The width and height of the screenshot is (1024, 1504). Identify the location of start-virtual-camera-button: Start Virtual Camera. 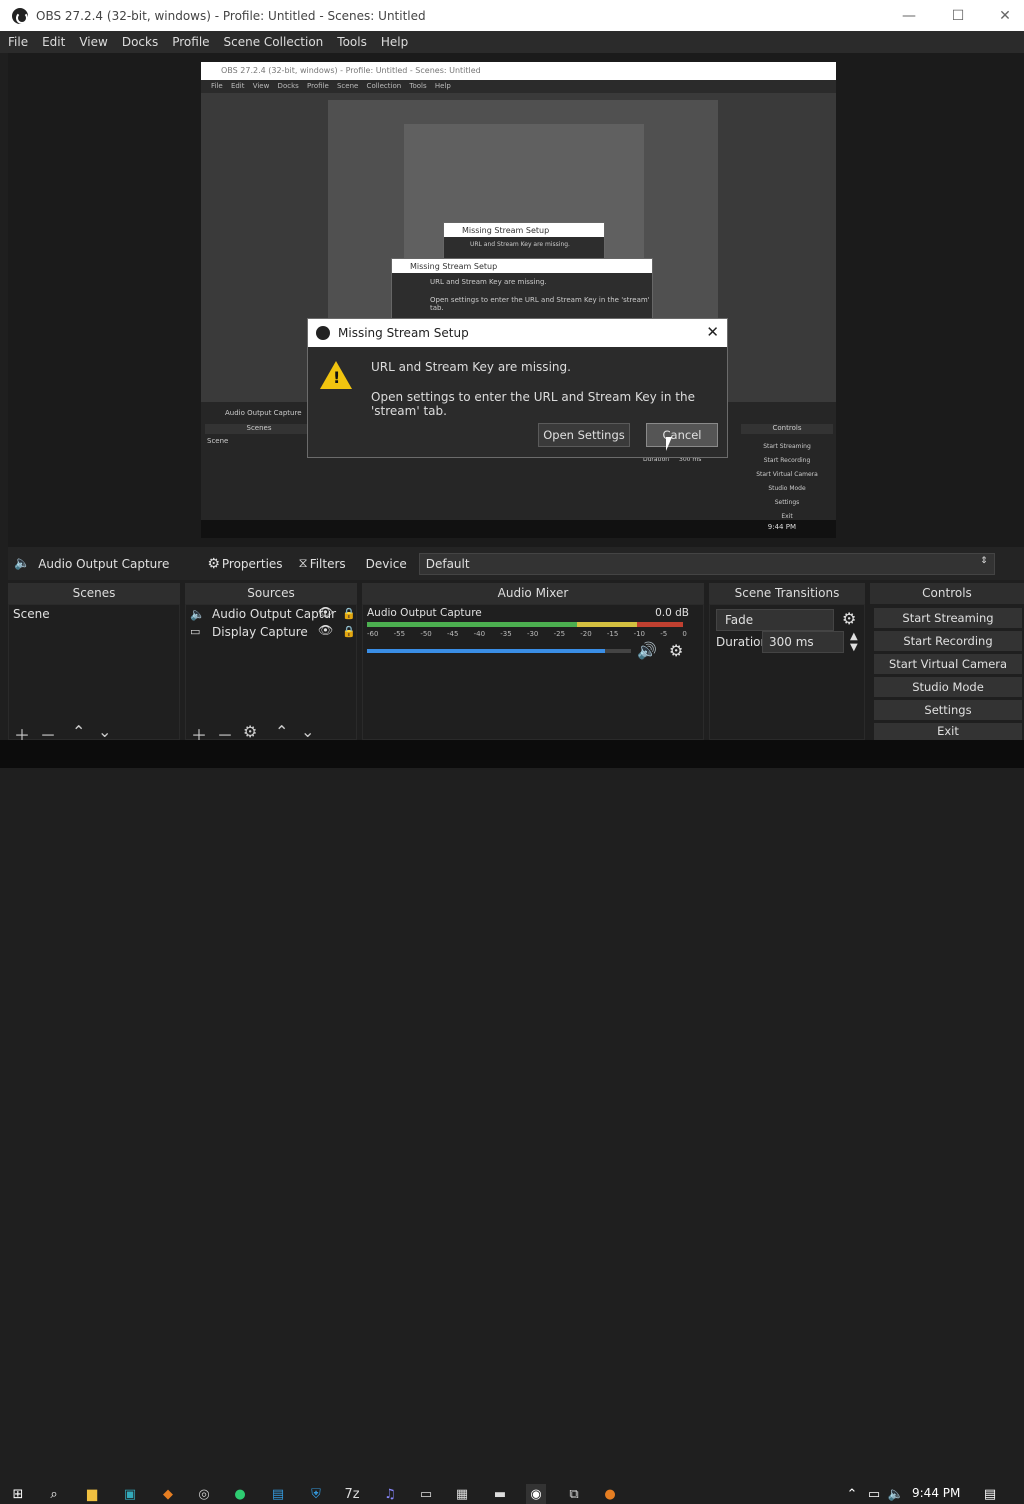
(948, 664).